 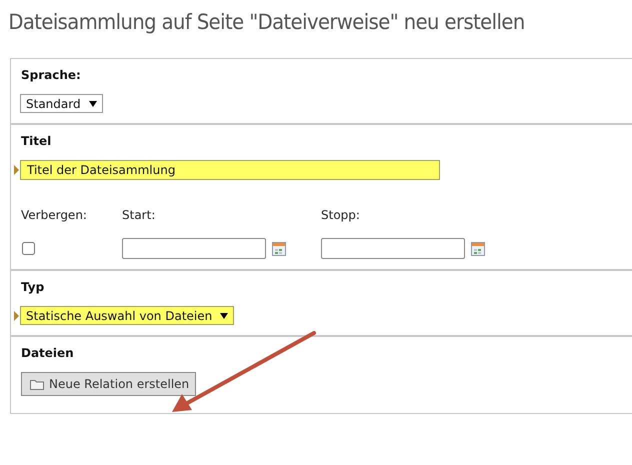 I want to click on field-label: Start:, so click(x=139, y=215).